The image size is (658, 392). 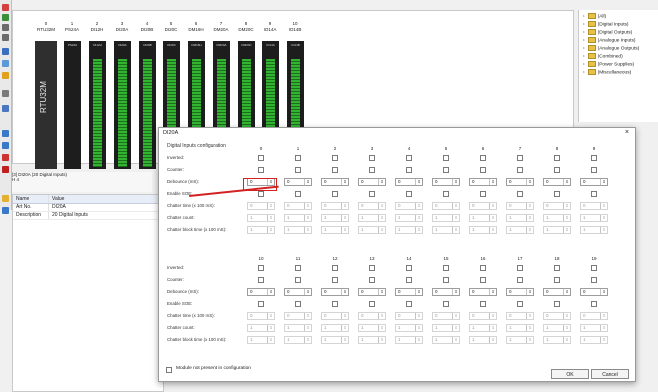 What do you see at coordinates (610, 374) in the screenshot?
I see `cancel-button: Cancel` at bounding box center [610, 374].